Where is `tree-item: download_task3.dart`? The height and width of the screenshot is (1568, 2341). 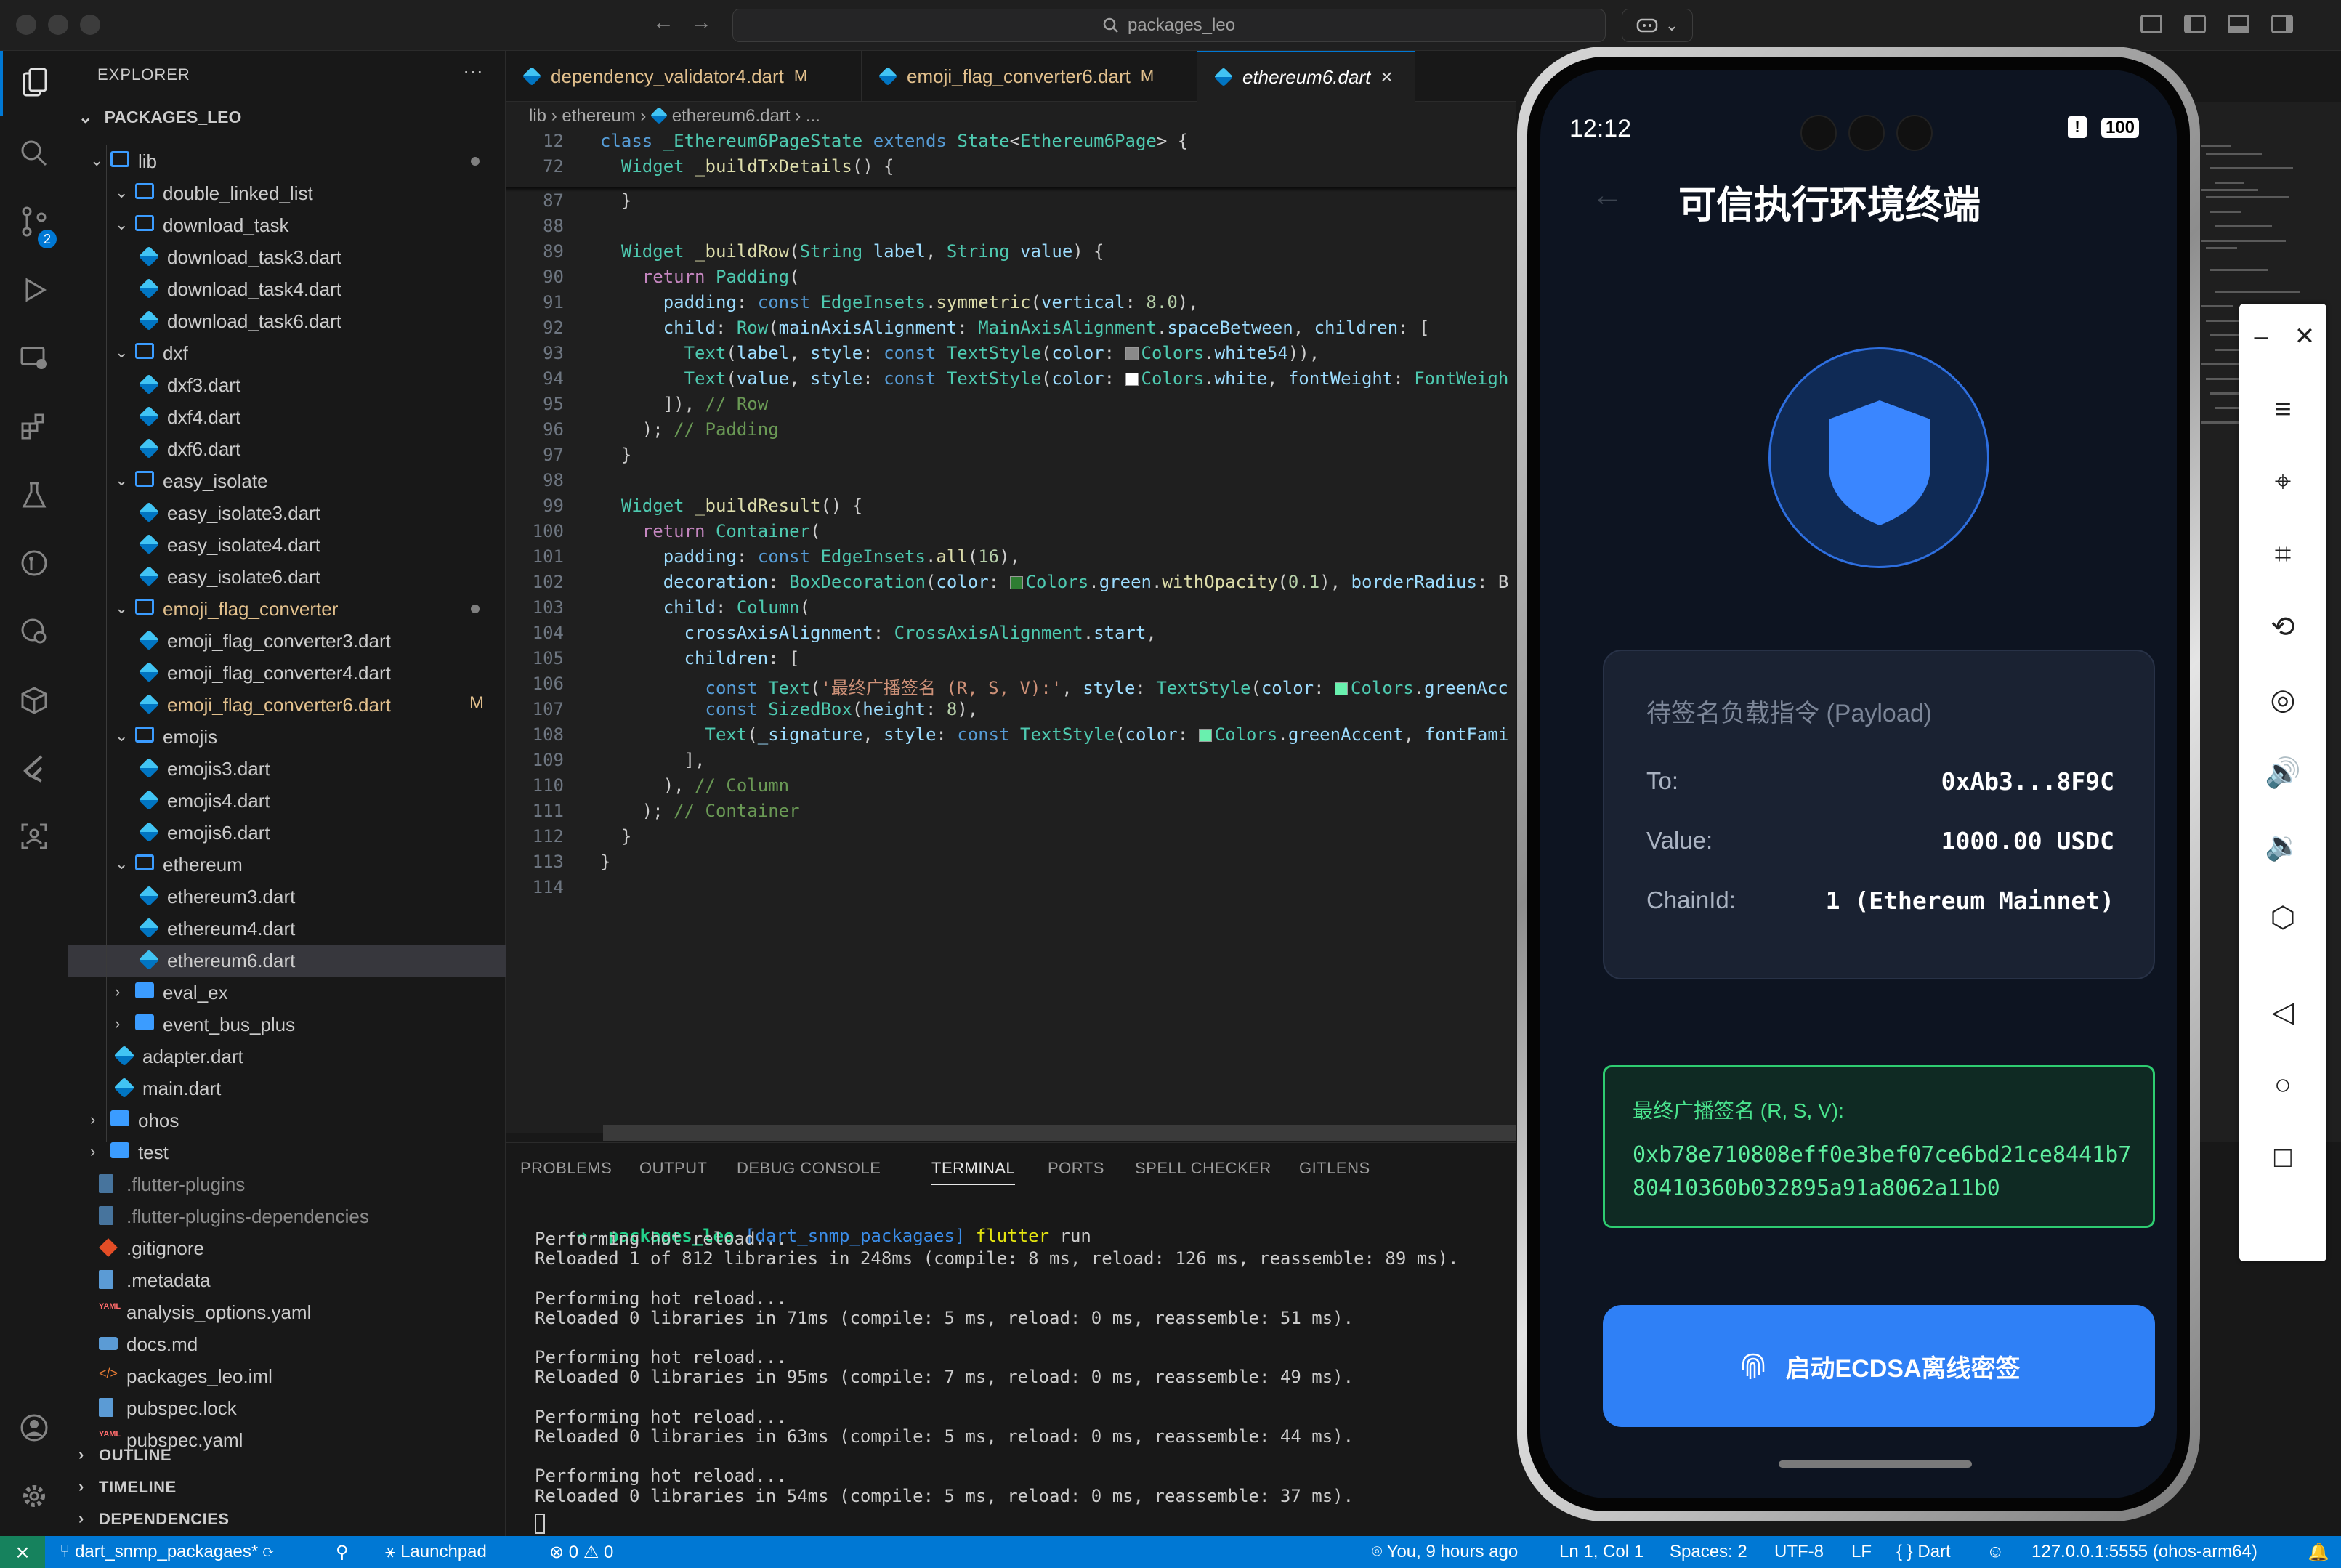
tree-item: download_task3.dart is located at coordinates (287, 257).